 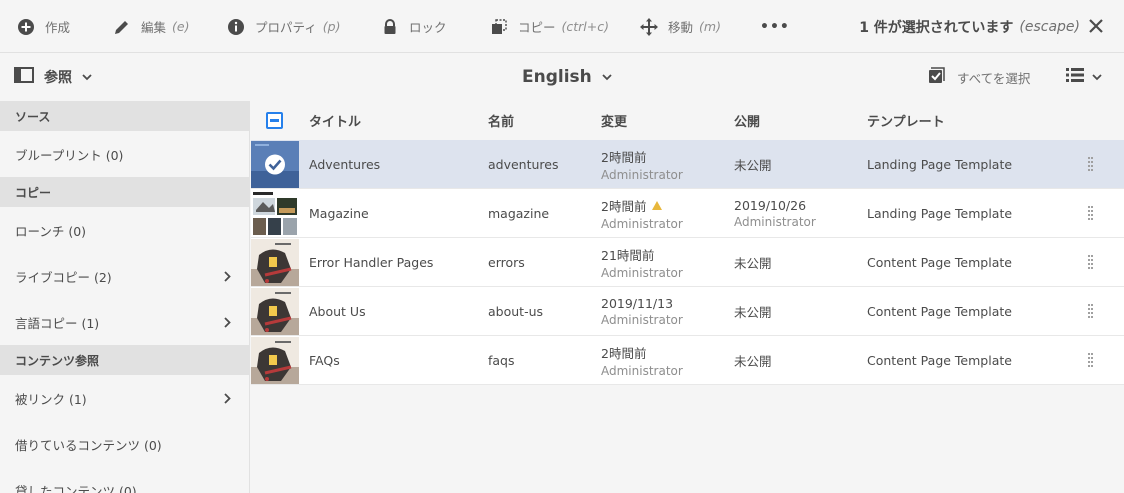 I want to click on rail-toggle-label: 参照, so click(x=58, y=78).